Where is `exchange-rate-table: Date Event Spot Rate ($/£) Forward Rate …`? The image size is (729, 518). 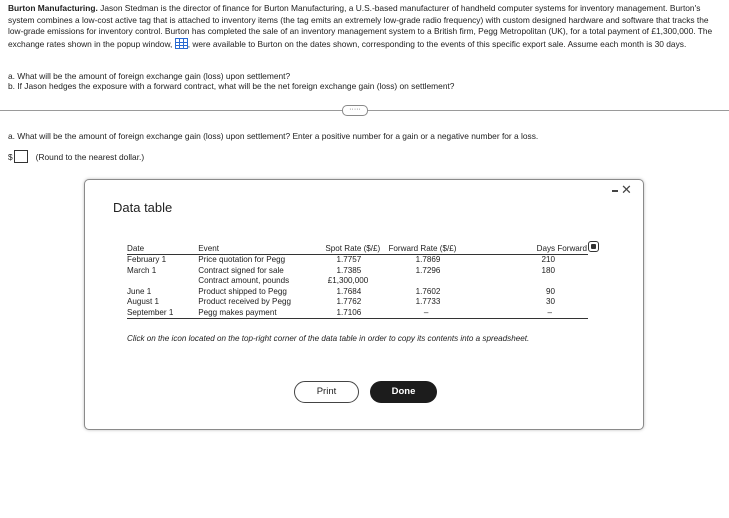
exchange-rate-table: Date Event Spot Rate ($/£) Forward Rate … is located at coordinates (357, 279).